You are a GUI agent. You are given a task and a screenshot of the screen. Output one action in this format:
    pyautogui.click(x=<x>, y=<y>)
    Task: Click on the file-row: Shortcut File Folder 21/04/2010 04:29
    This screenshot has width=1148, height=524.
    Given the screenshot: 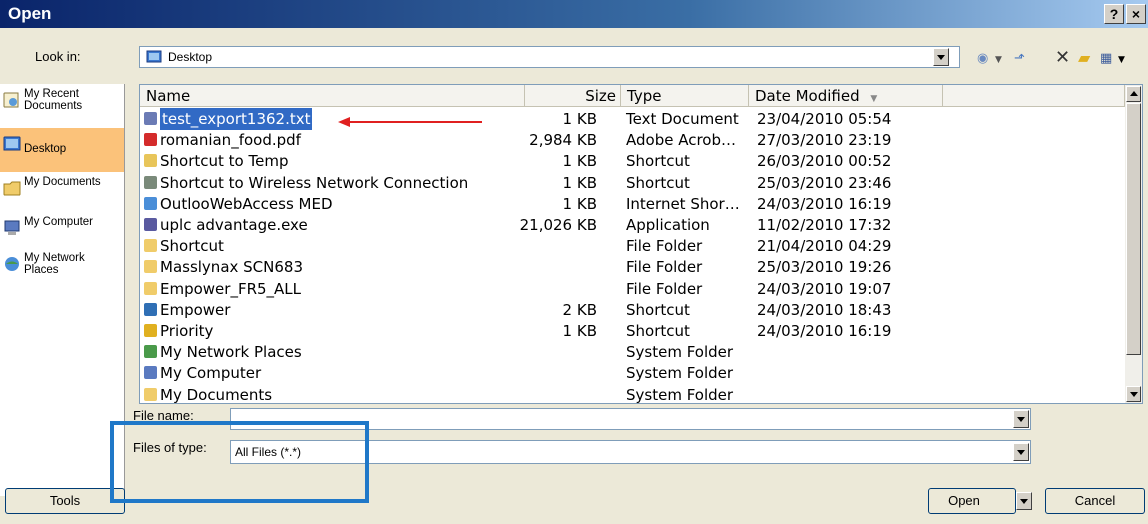 What is the action you would take?
    pyautogui.click(x=632, y=246)
    